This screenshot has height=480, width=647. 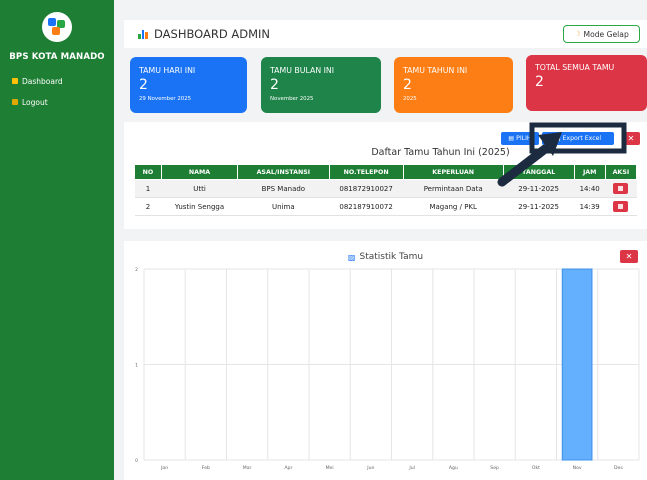 What do you see at coordinates (582, 138) in the screenshot?
I see `export-excel-label: Export Excel` at bounding box center [582, 138].